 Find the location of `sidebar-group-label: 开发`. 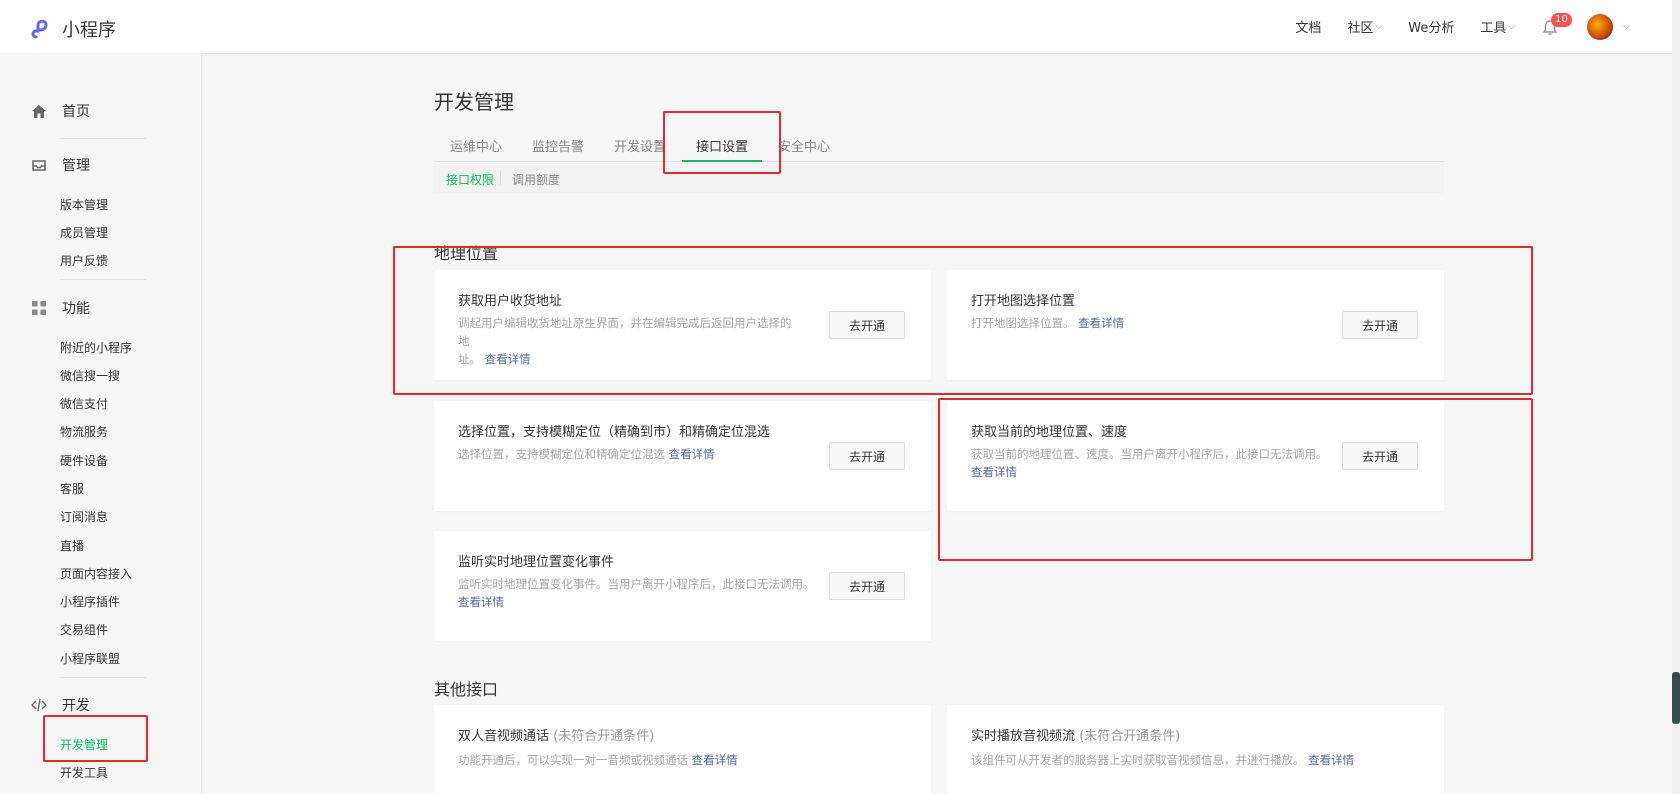

sidebar-group-label: 开发 is located at coordinates (76, 706).